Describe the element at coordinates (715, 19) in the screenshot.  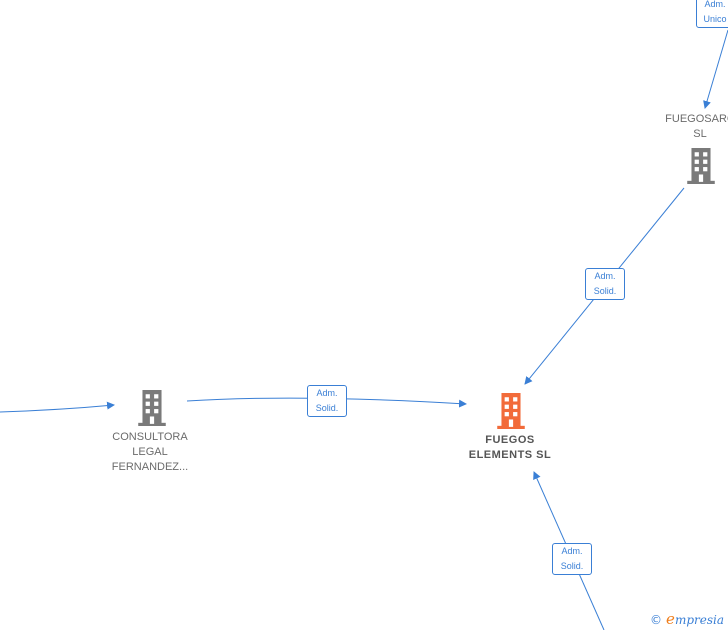
I see `edge-label-line: Unico` at that location.